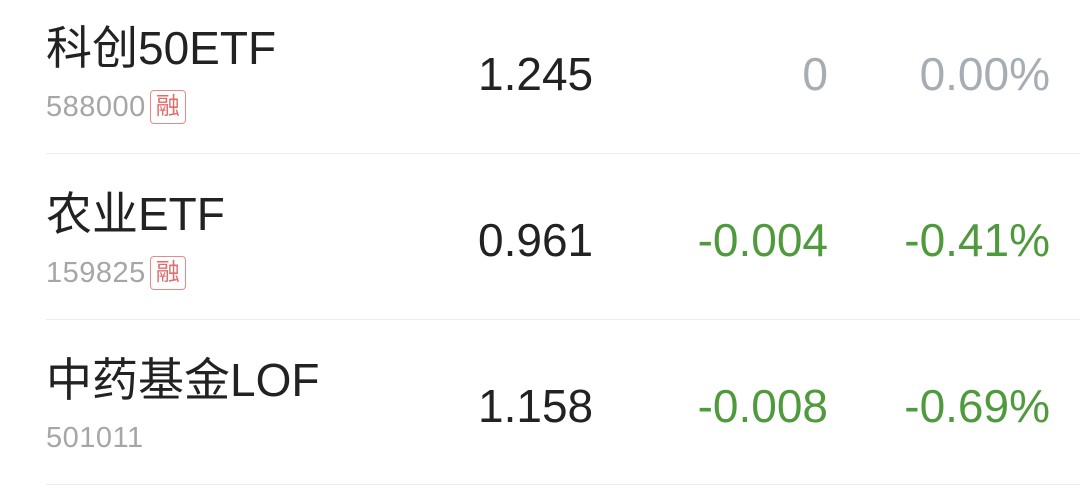  Describe the element at coordinates (536, 240) in the screenshot. I see `price: 0.961` at that location.